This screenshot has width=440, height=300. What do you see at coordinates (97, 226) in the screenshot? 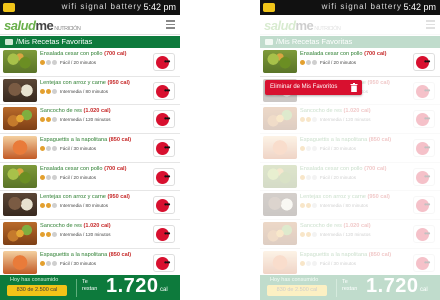
I see `recipe-calories: (1.020 cal)` at bounding box center [97, 226].